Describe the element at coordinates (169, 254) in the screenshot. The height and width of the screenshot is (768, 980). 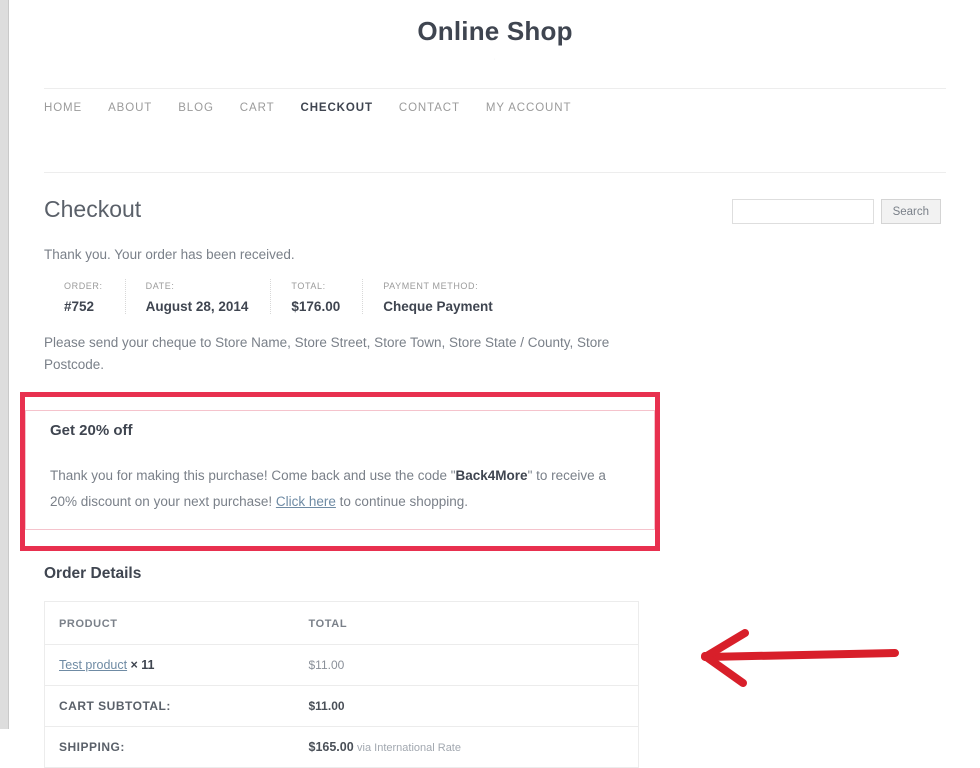
I see `order-received-message: Thank you. Your order has been received.` at that location.